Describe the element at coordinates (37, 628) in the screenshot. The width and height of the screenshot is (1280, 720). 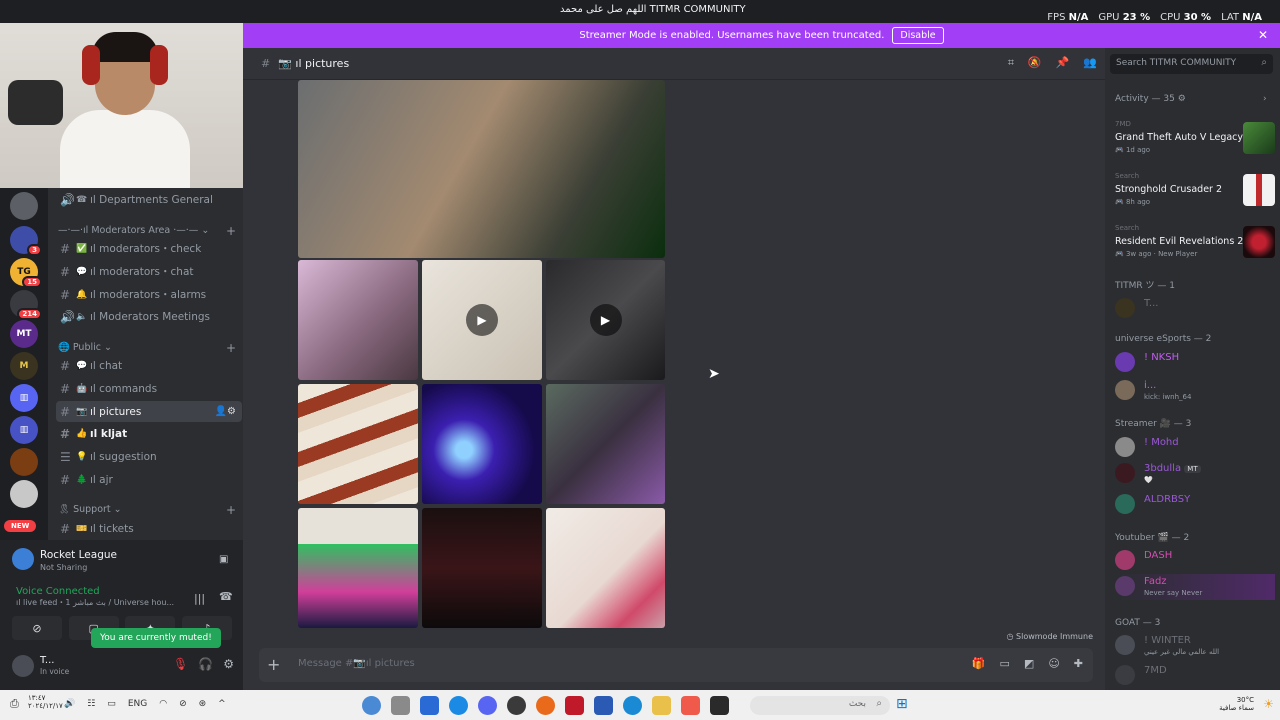
I see `camera-off-icon: ⊘` at that location.